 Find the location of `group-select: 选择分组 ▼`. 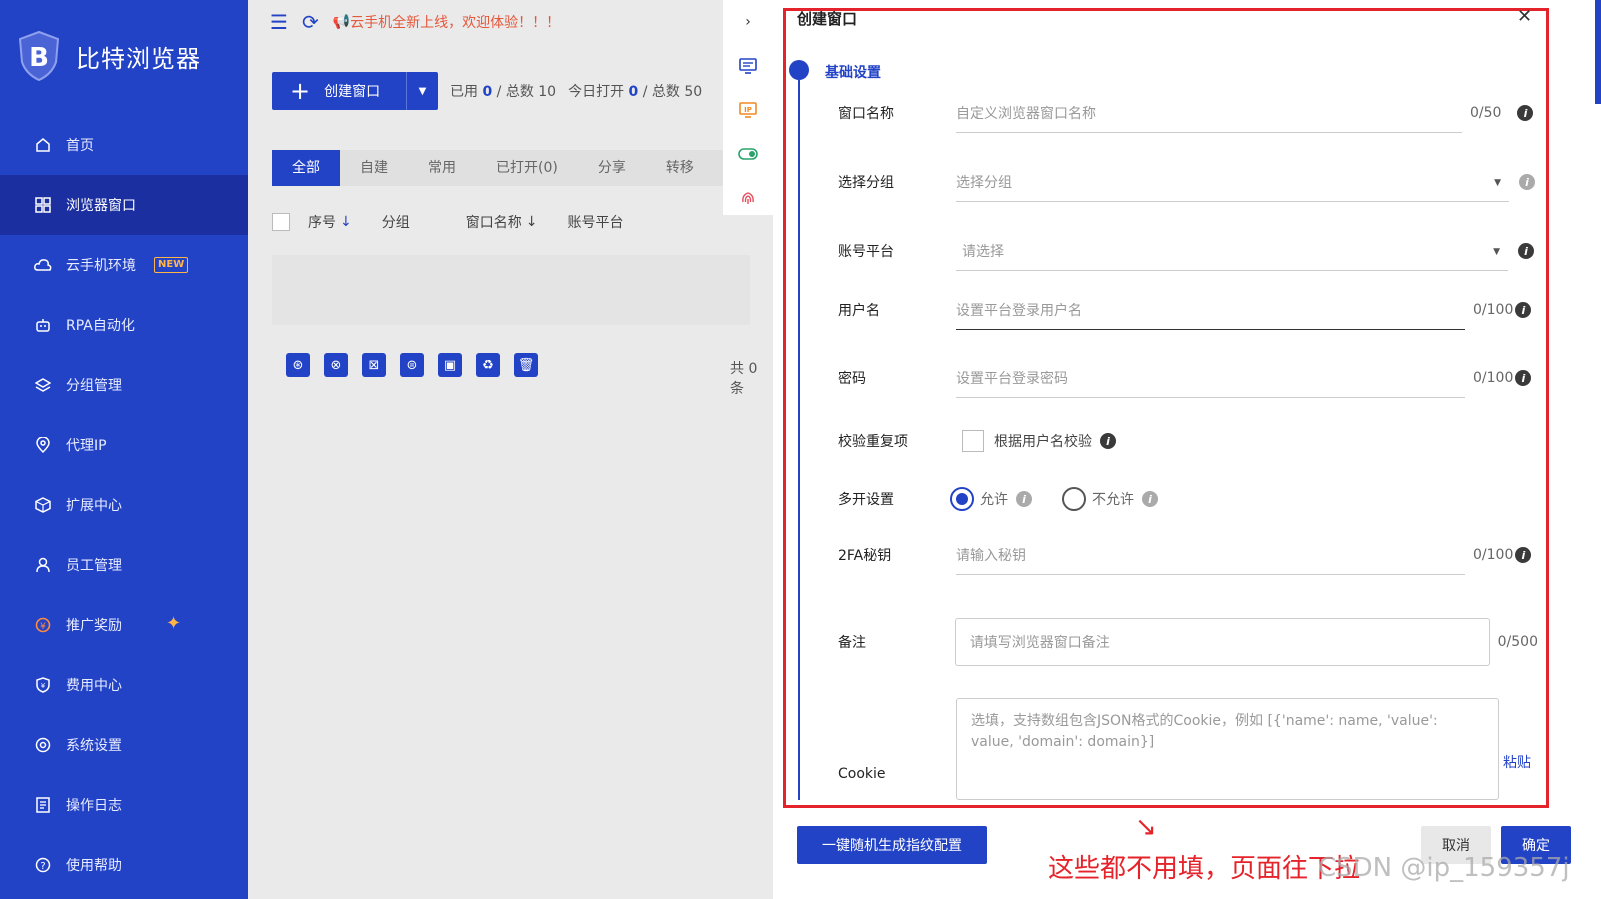

group-select: 选择分组 ▼ is located at coordinates (1232, 182).